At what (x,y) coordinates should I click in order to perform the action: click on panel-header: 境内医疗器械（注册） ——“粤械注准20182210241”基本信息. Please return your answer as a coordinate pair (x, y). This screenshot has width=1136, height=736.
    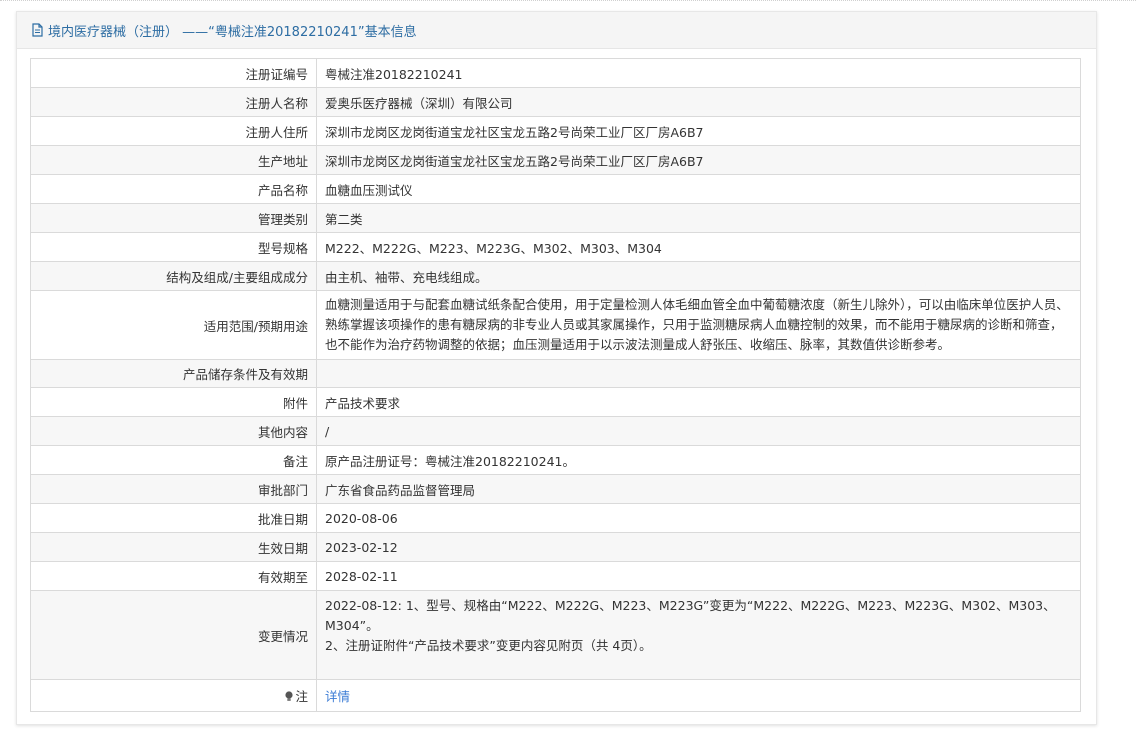
    Looking at the image, I should click on (556, 30).